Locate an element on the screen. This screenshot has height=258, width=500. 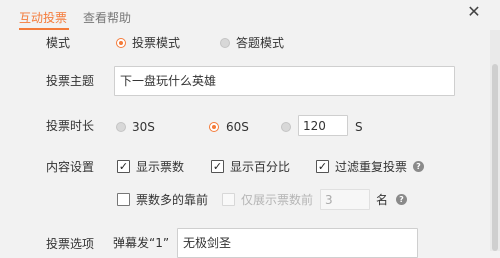
vote-options-label: 投票选项 is located at coordinates (70, 244).